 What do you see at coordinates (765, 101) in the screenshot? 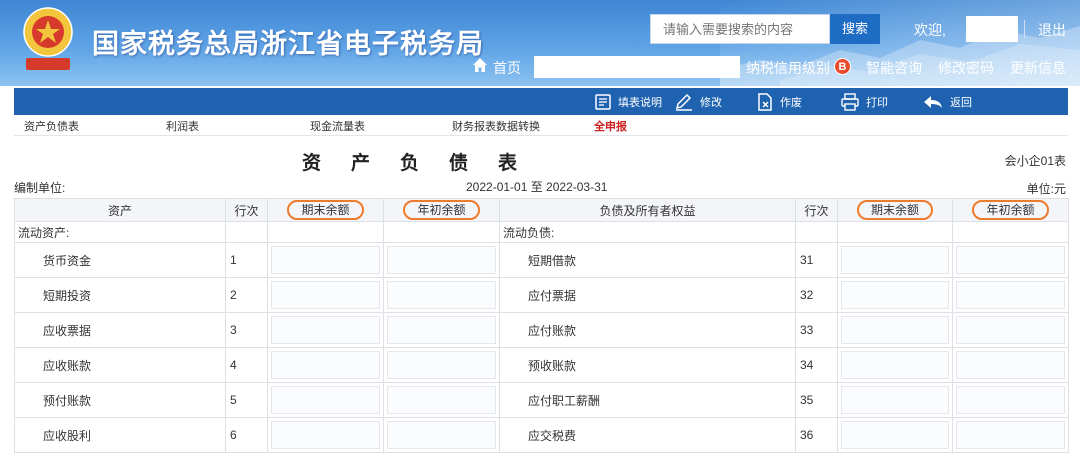
I see `void-document-icon` at bounding box center [765, 101].